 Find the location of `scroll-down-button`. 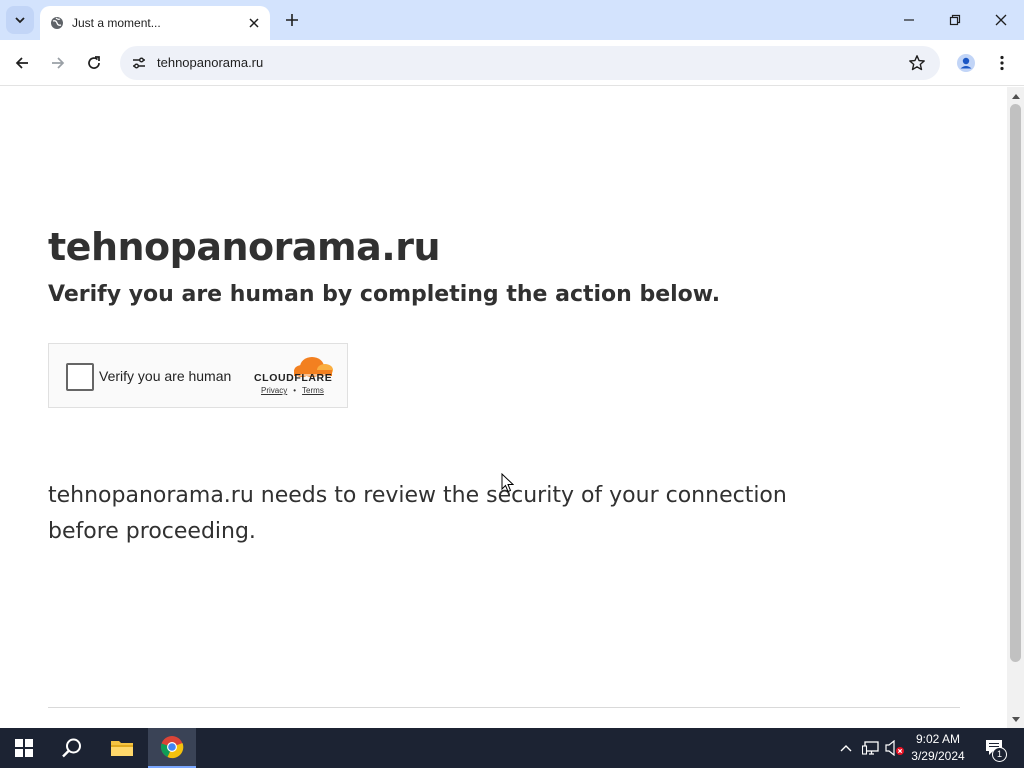

scroll-down-button is located at coordinates (1015, 719).